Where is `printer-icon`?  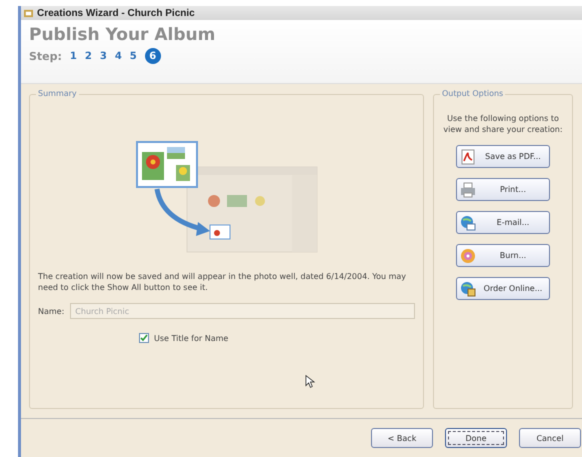 printer-icon is located at coordinates (468, 190).